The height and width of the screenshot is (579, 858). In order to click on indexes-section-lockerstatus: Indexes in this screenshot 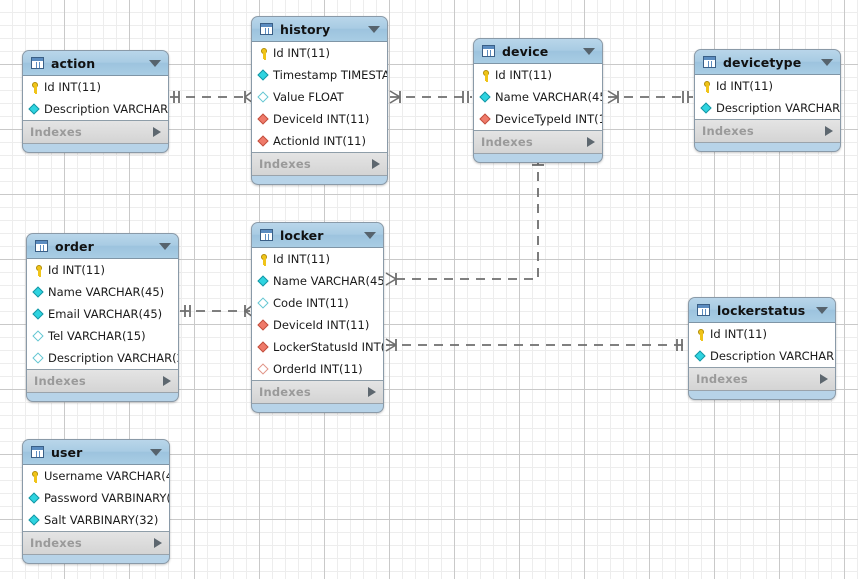, I will do `click(762, 379)`.